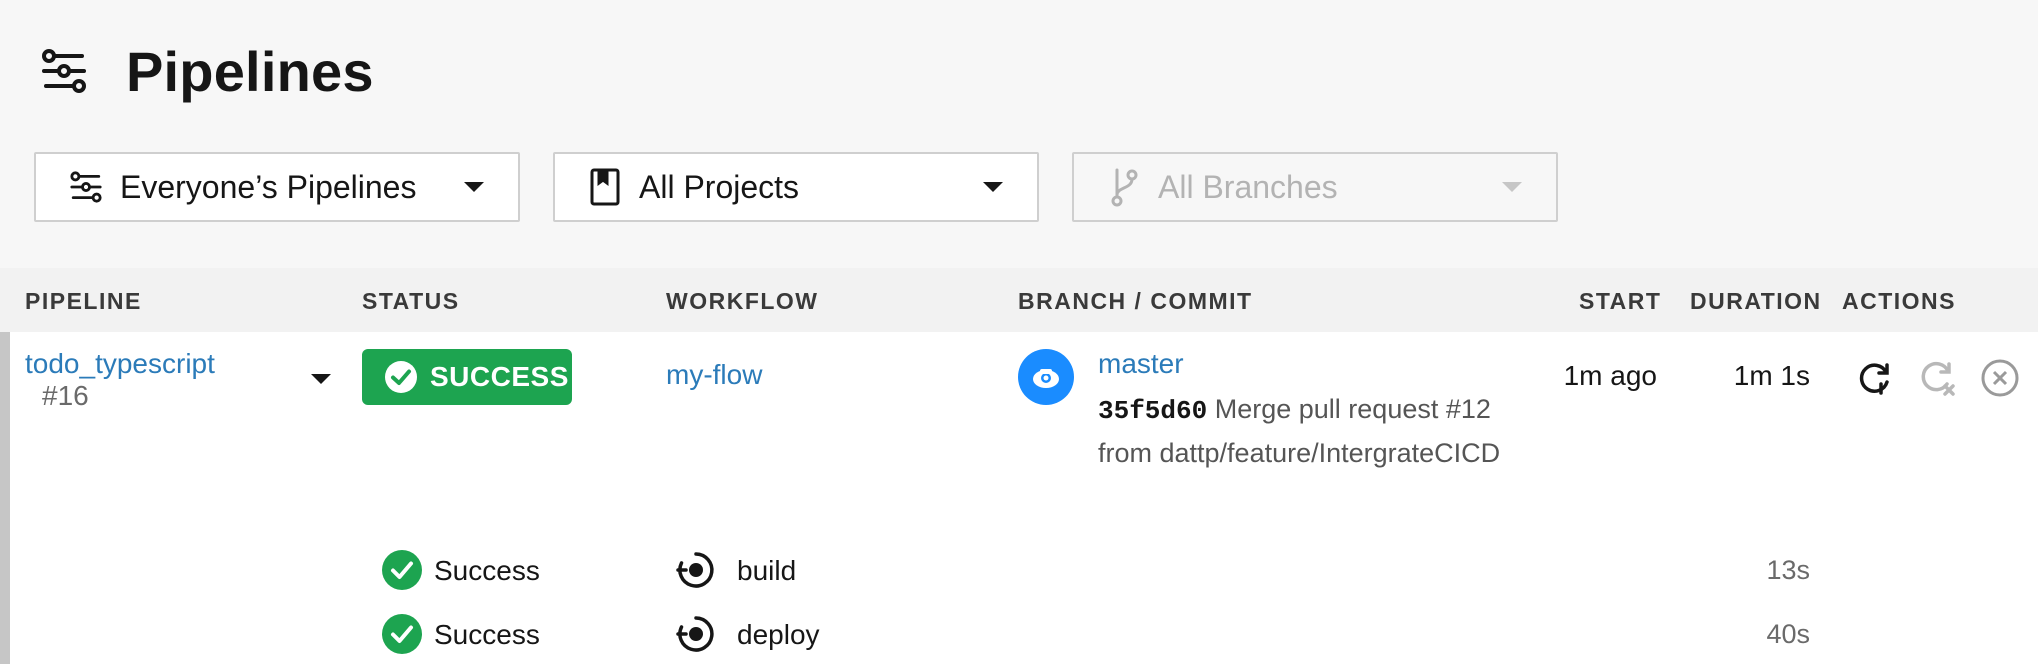 This screenshot has width=2038, height=664. What do you see at coordinates (1019, 572) in the screenshot?
I see `job-row: Success build 13s` at bounding box center [1019, 572].